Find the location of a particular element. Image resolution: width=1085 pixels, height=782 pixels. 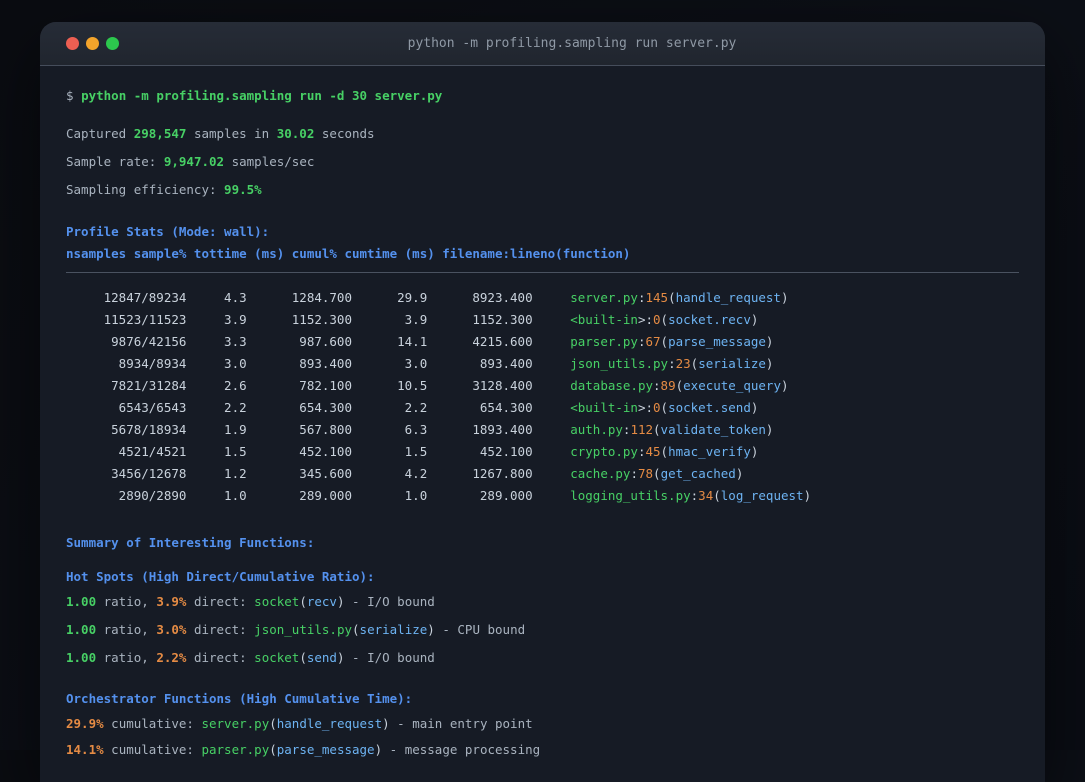

minimize-button is located at coordinates (92, 43).